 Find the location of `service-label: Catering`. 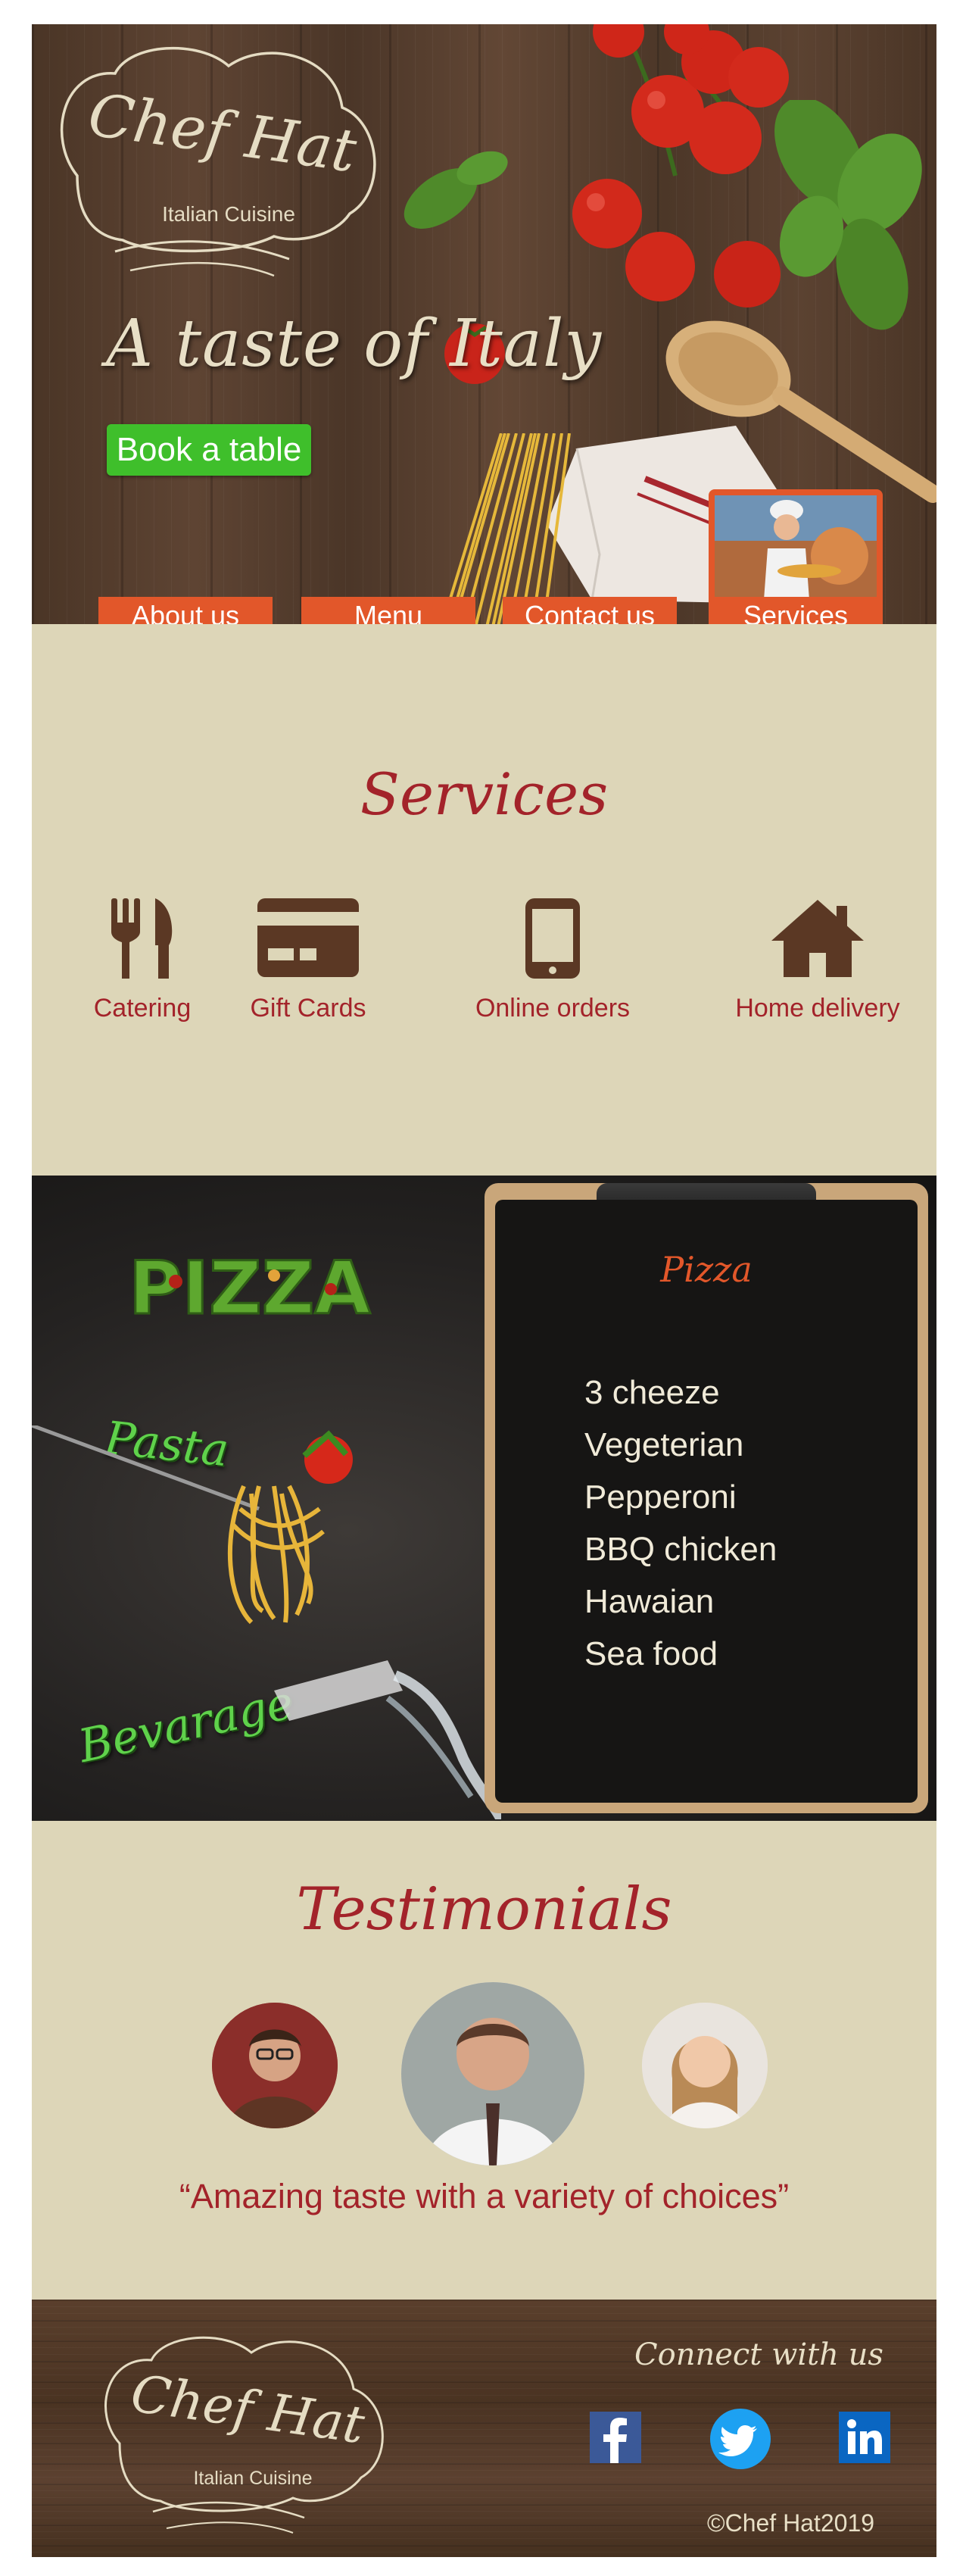

service-label: Catering is located at coordinates (142, 1009).